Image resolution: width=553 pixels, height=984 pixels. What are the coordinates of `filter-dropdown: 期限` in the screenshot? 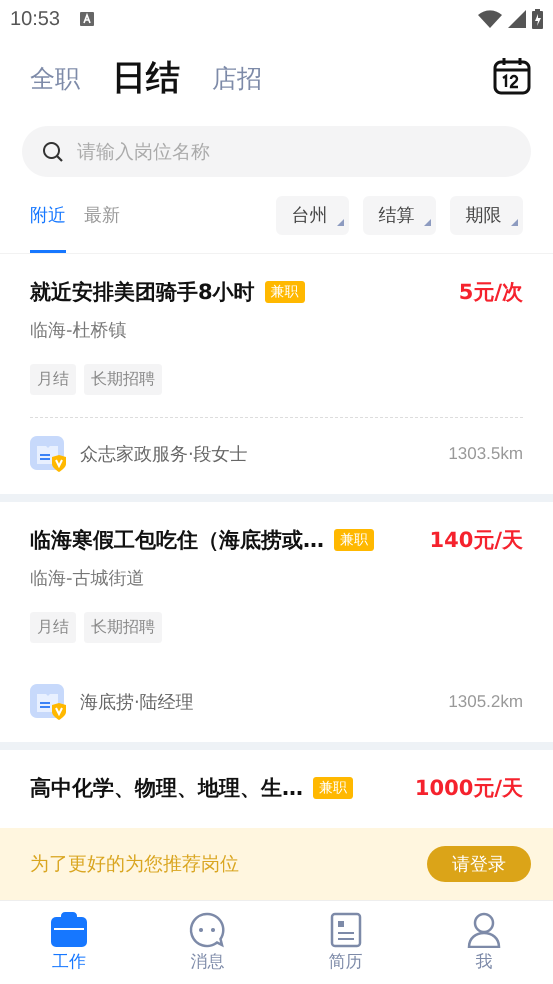 It's located at (486, 215).